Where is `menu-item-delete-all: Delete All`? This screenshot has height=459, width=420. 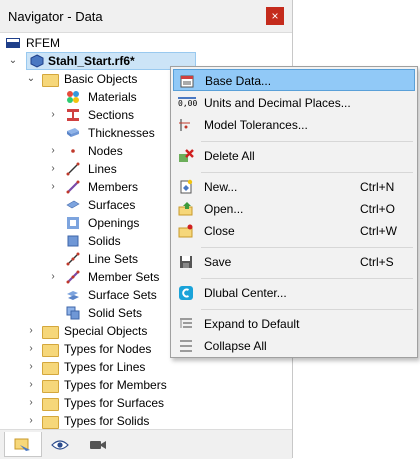 menu-item-delete-all: Delete All is located at coordinates (294, 156).